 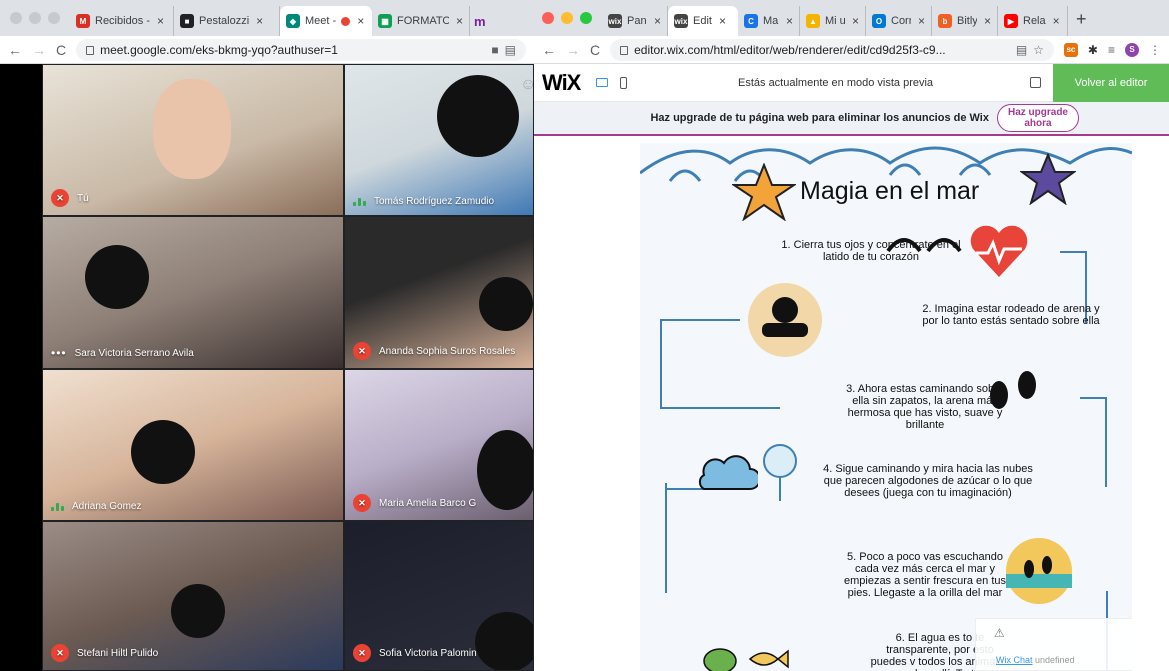 I want to click on tab-6: ▶ Rela ×, so click(x=1033, y=21).